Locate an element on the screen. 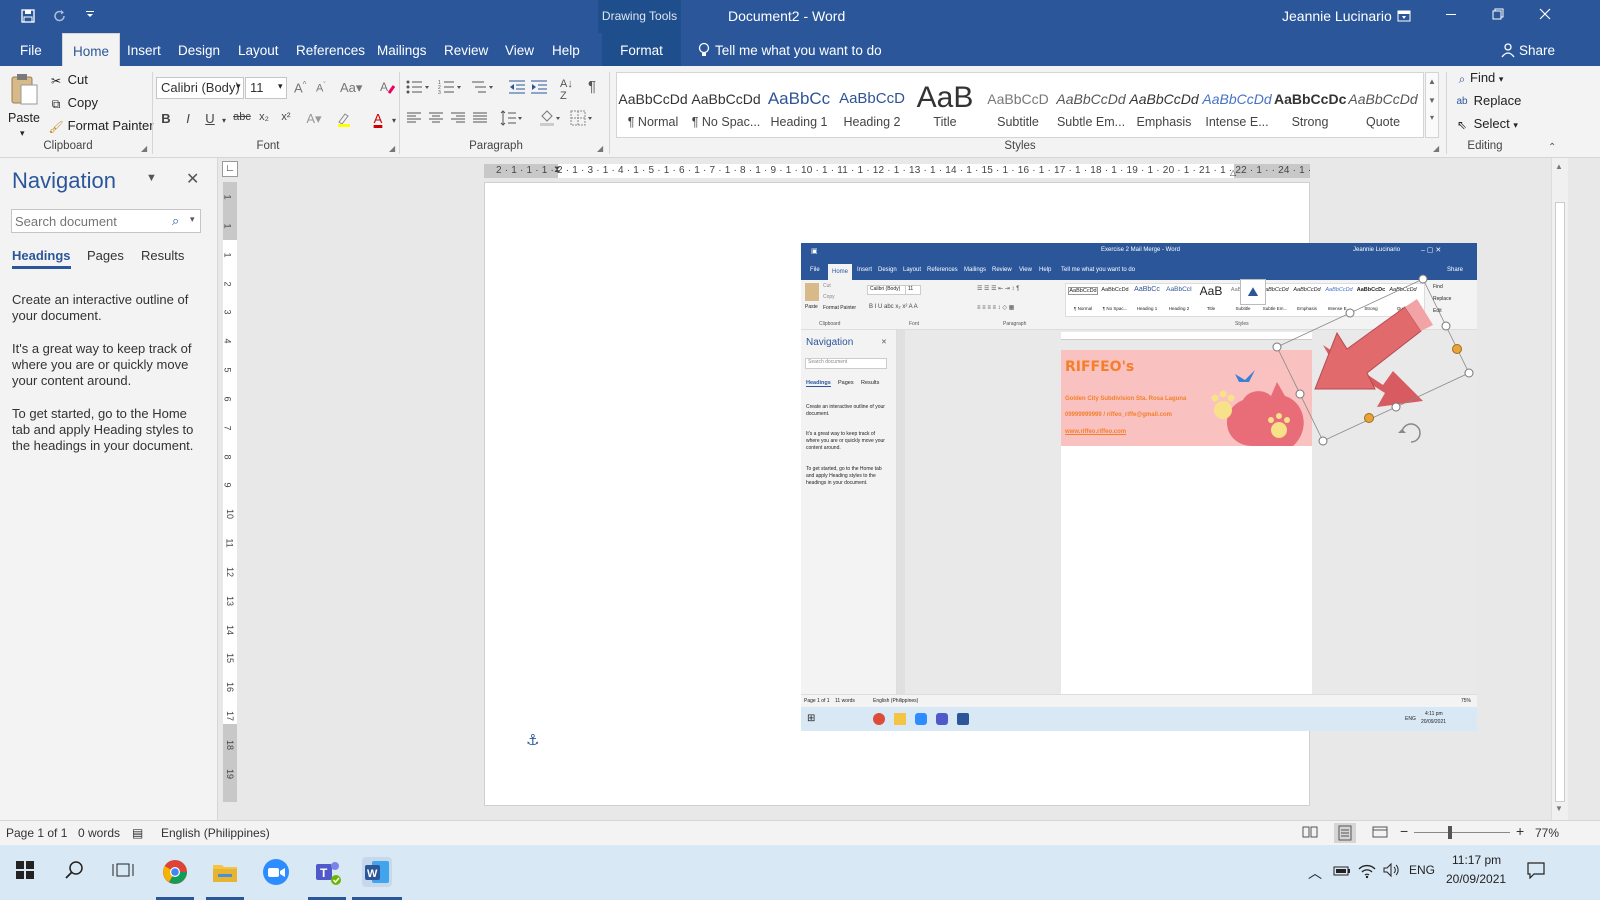 This screenshot has height=900, width=1600. font-name-select: Calibri (Body) is located at coordinates (200, 88).